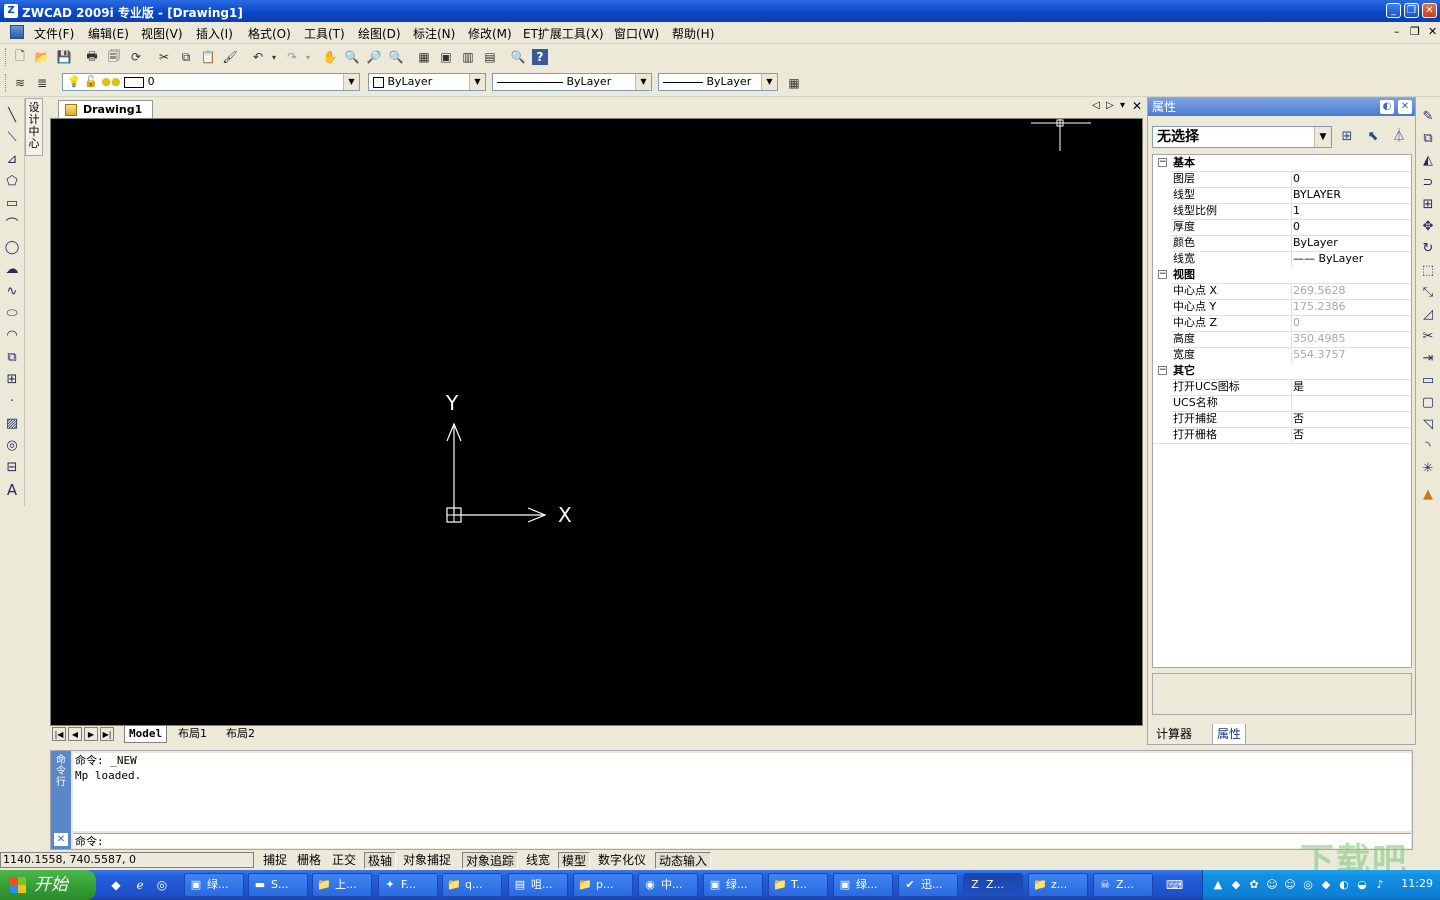 The image size is (1440, 900). I want to click on tray-network-icon: ◒, so click(1362, 885).